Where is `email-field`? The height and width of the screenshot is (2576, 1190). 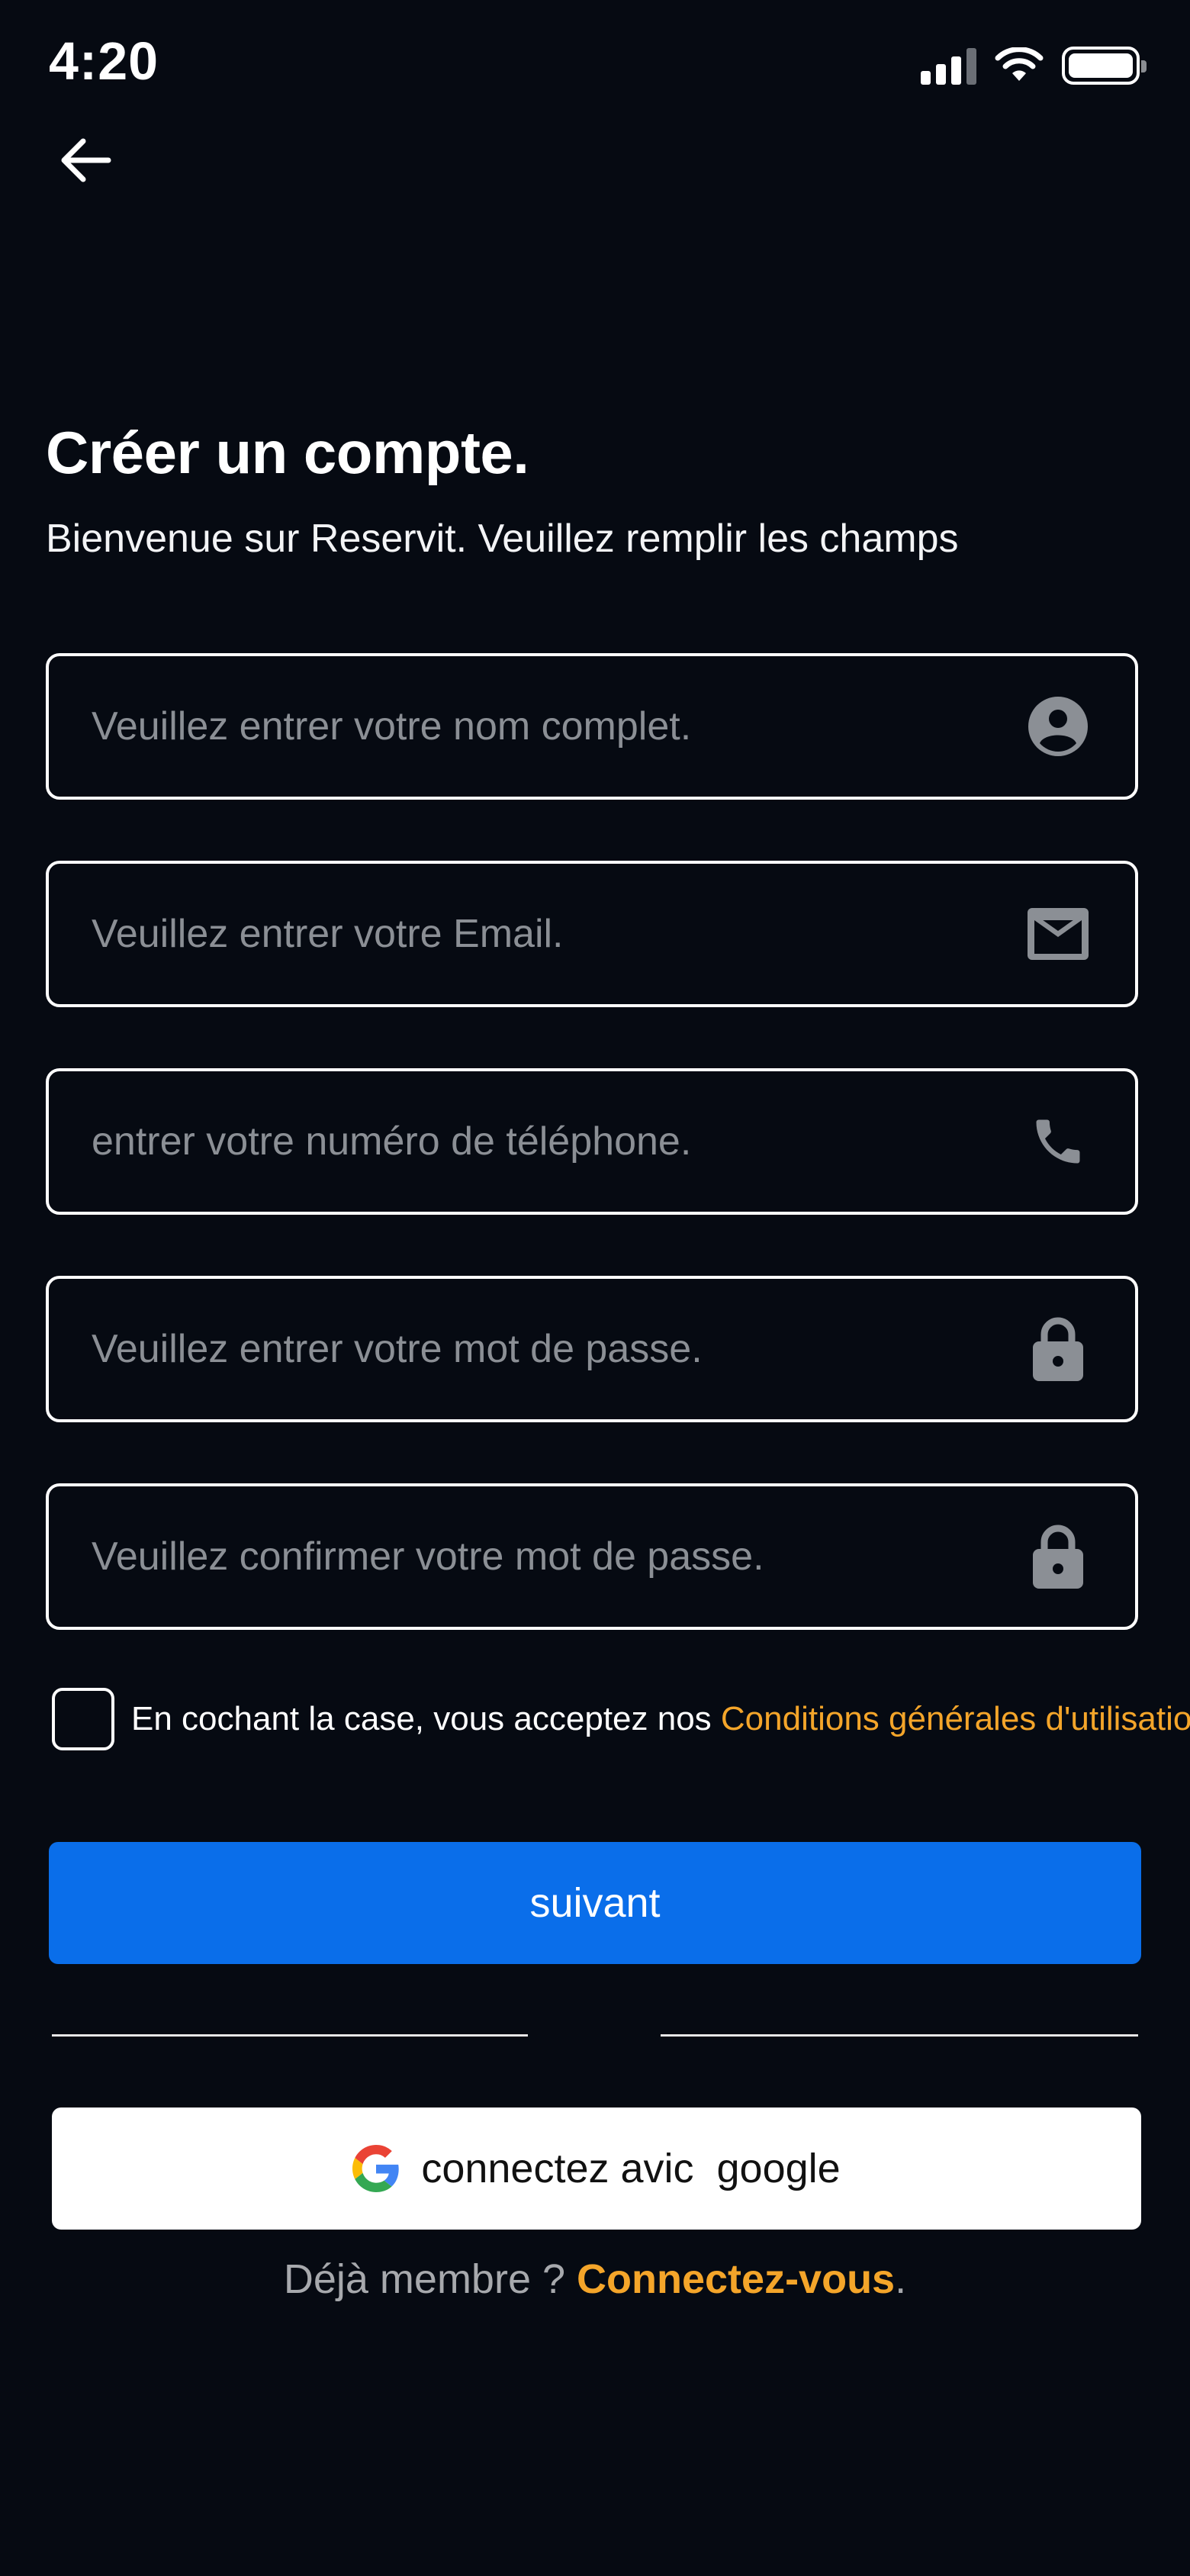 email-field is located at coordinates (592, 934).